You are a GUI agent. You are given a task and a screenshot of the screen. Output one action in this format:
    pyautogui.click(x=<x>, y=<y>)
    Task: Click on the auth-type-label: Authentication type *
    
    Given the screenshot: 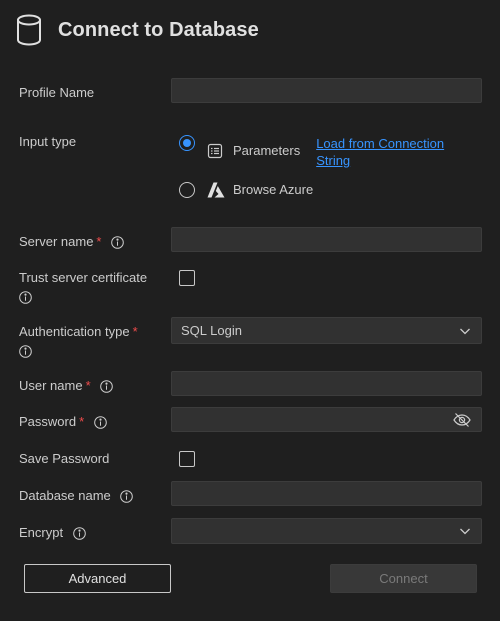 What is the action you would take?
    pyautogui.click(x=78, y=341)
    